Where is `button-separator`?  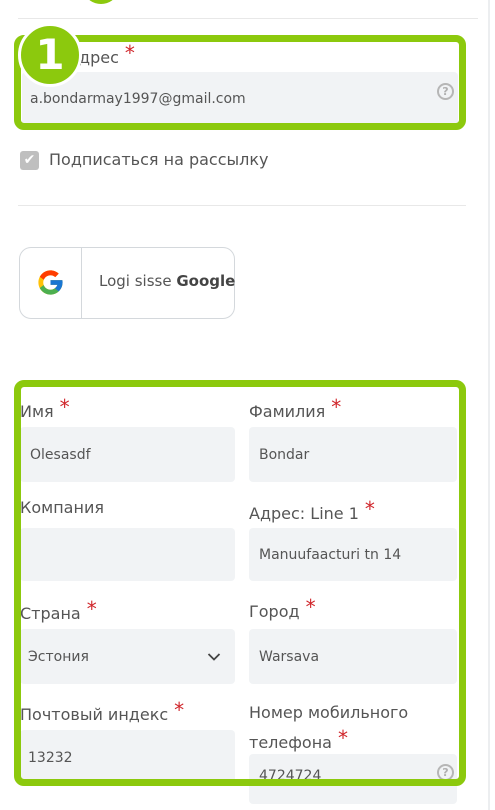
button-separator is located at coordinates (81, 283).